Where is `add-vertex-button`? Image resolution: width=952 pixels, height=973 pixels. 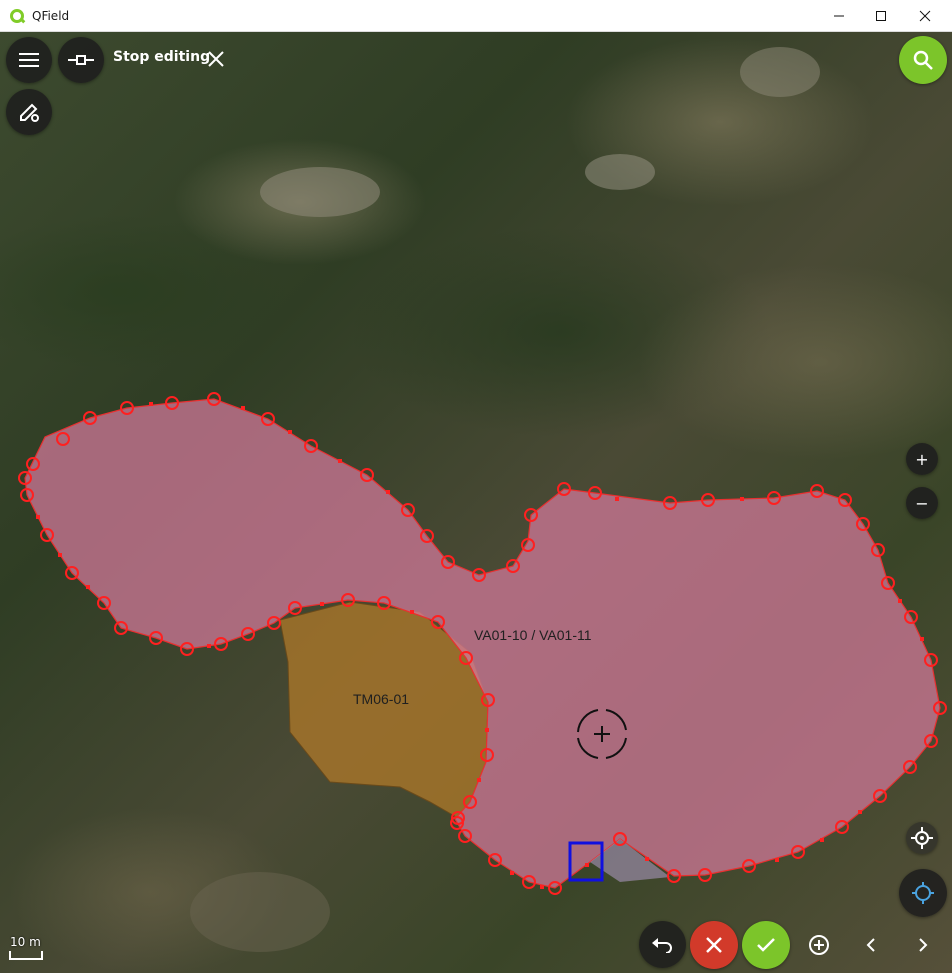 add-vertex-button is located at coordinates (819, 945).